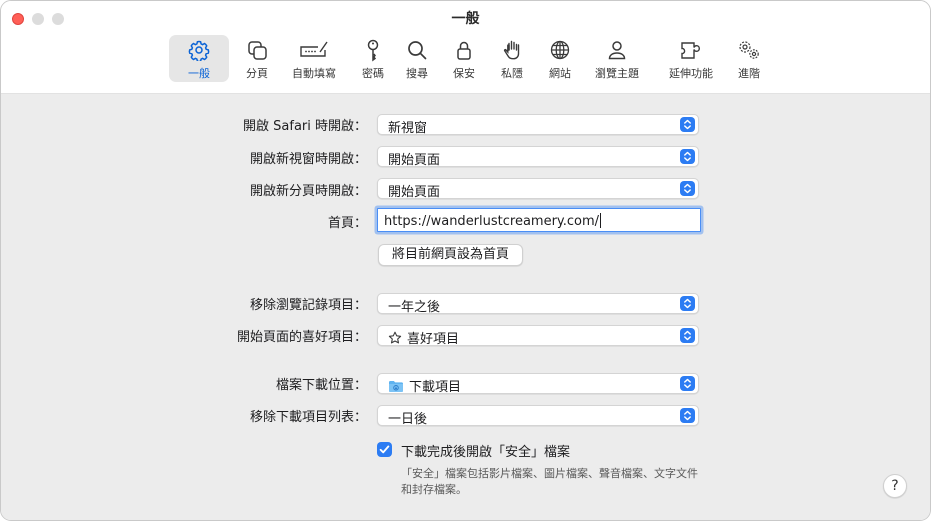 The image size is (931, 521). What do you see at coordinates (257, 50) in the screenshot?
I see `tabs-icon` at bounding box center [257, 50].